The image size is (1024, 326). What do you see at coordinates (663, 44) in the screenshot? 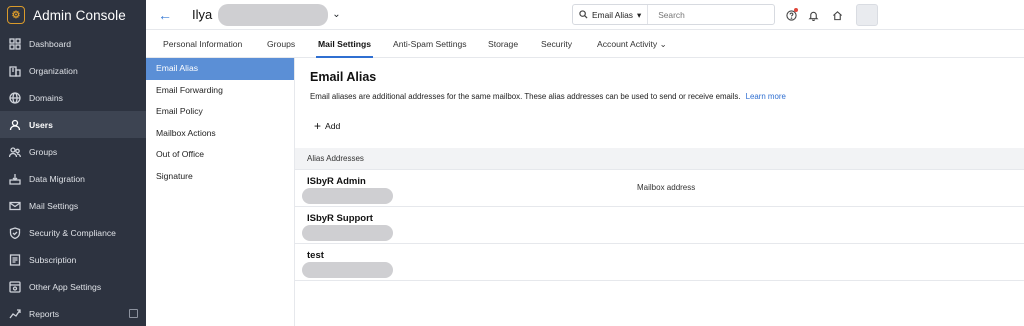
I see `chevron-down-icon: ⌄` at bounding box center [663, 44].